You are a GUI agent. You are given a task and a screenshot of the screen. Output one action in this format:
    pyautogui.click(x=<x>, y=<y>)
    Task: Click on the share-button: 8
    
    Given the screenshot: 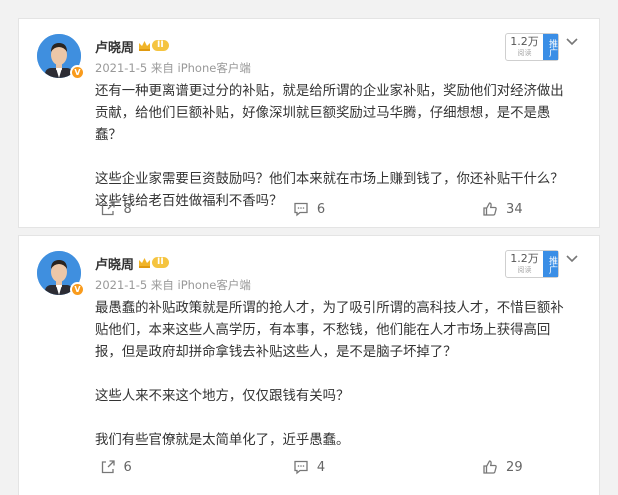 What is the action you would take?
    pyautogui.click(x=115, y=209)
    